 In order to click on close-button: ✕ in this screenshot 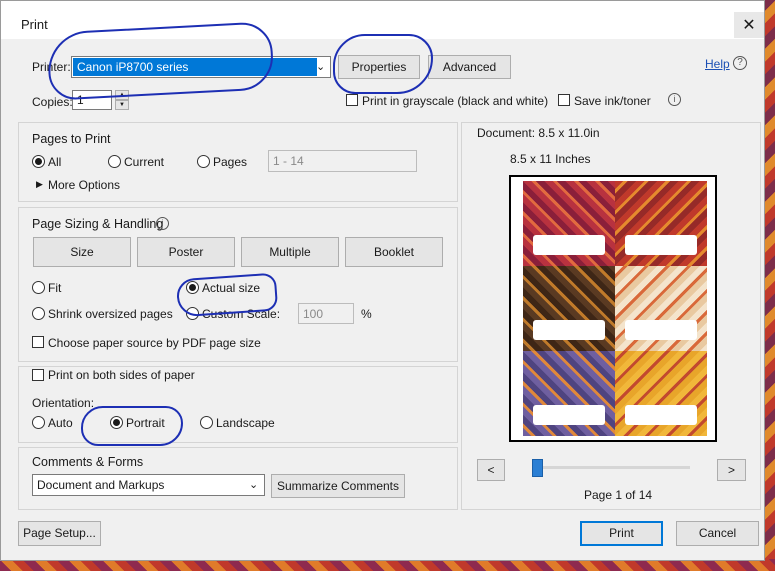, I will do `click(749, 25)`.